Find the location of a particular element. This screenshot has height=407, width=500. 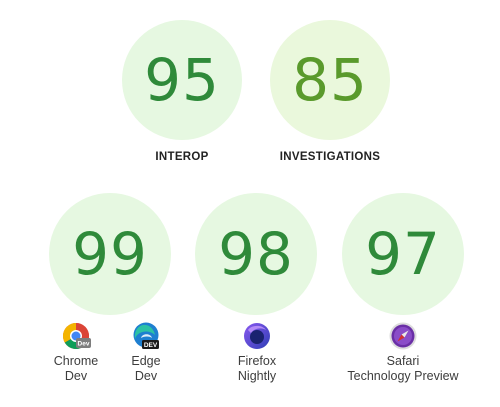

safari-score-circle: 97 is located at coordinates (403, 254).